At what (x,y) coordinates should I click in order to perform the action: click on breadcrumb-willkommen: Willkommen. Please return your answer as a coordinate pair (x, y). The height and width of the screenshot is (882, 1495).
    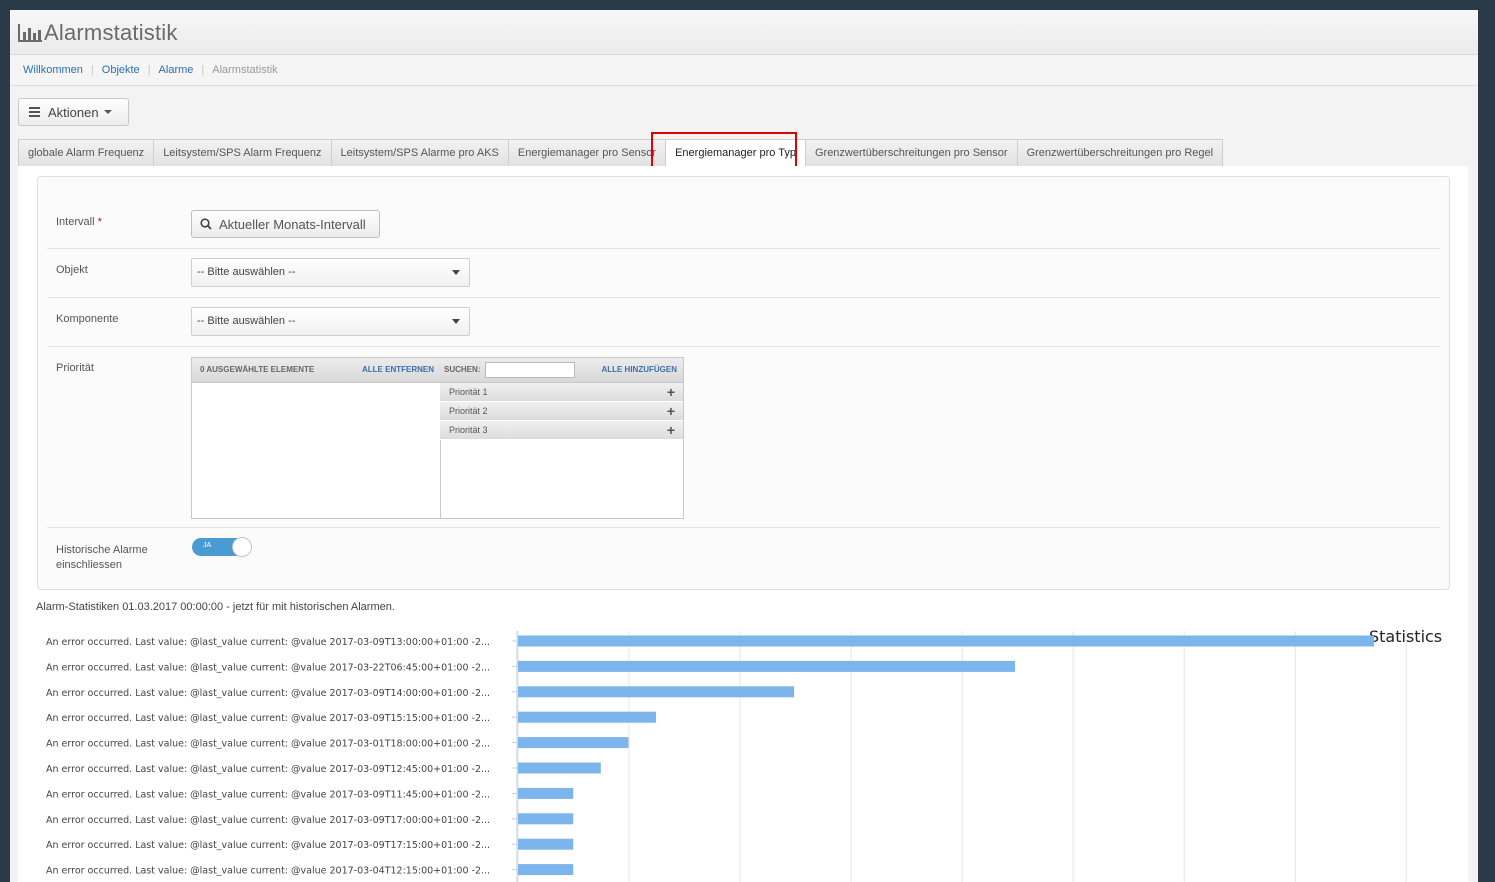
    Looking at the image, I should click on (53, 70).